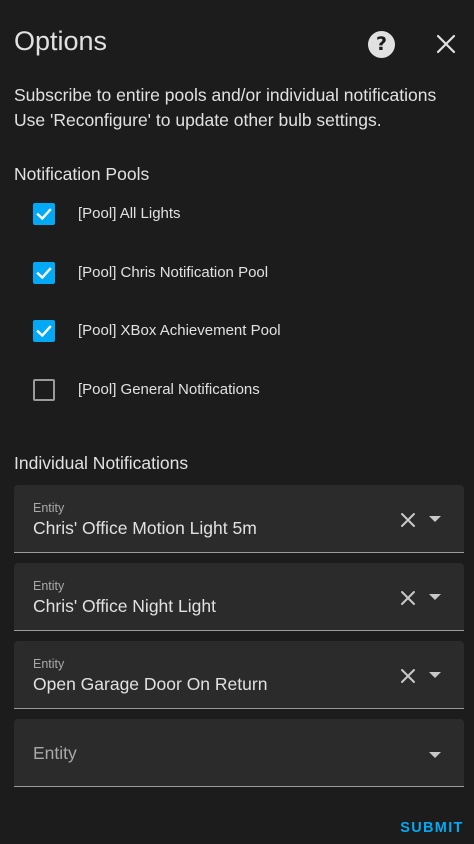 The width and height of the screenshot is (474, 844). Describe the element at coordinates (145, 528) in the screenshot. I see `entity-value: Chris' Office Motion Light 5m` at that location.